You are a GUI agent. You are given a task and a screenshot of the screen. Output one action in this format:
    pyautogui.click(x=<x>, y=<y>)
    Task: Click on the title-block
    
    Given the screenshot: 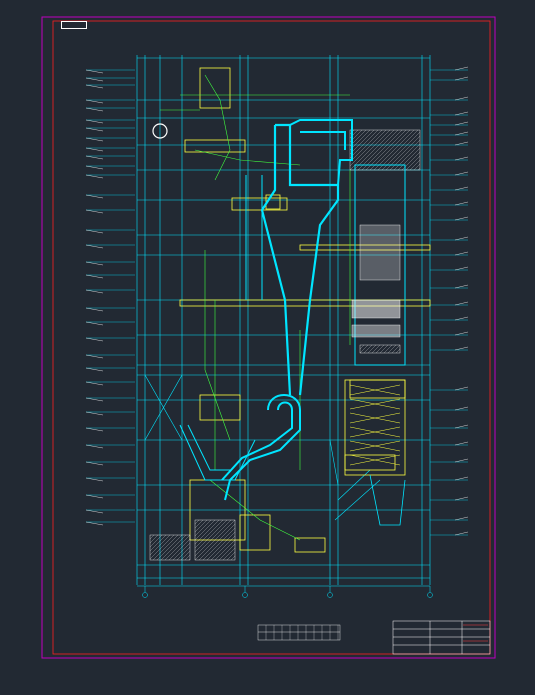 What is the action you would take?
    pyautogui.click(x=441, y=637)
    